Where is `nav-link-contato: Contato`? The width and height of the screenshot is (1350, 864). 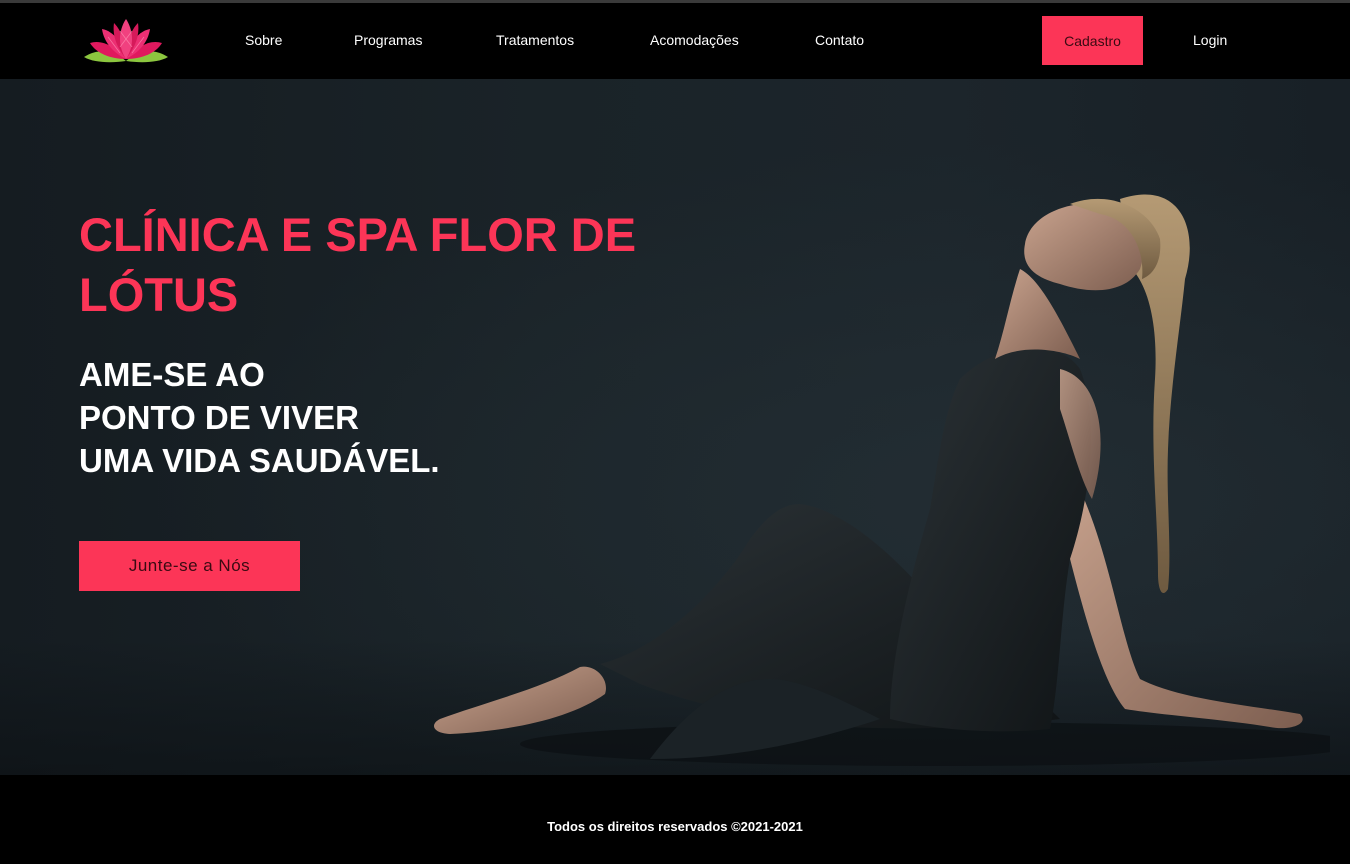 nav-link-contato: Contato is located at coordinates (839, 40).